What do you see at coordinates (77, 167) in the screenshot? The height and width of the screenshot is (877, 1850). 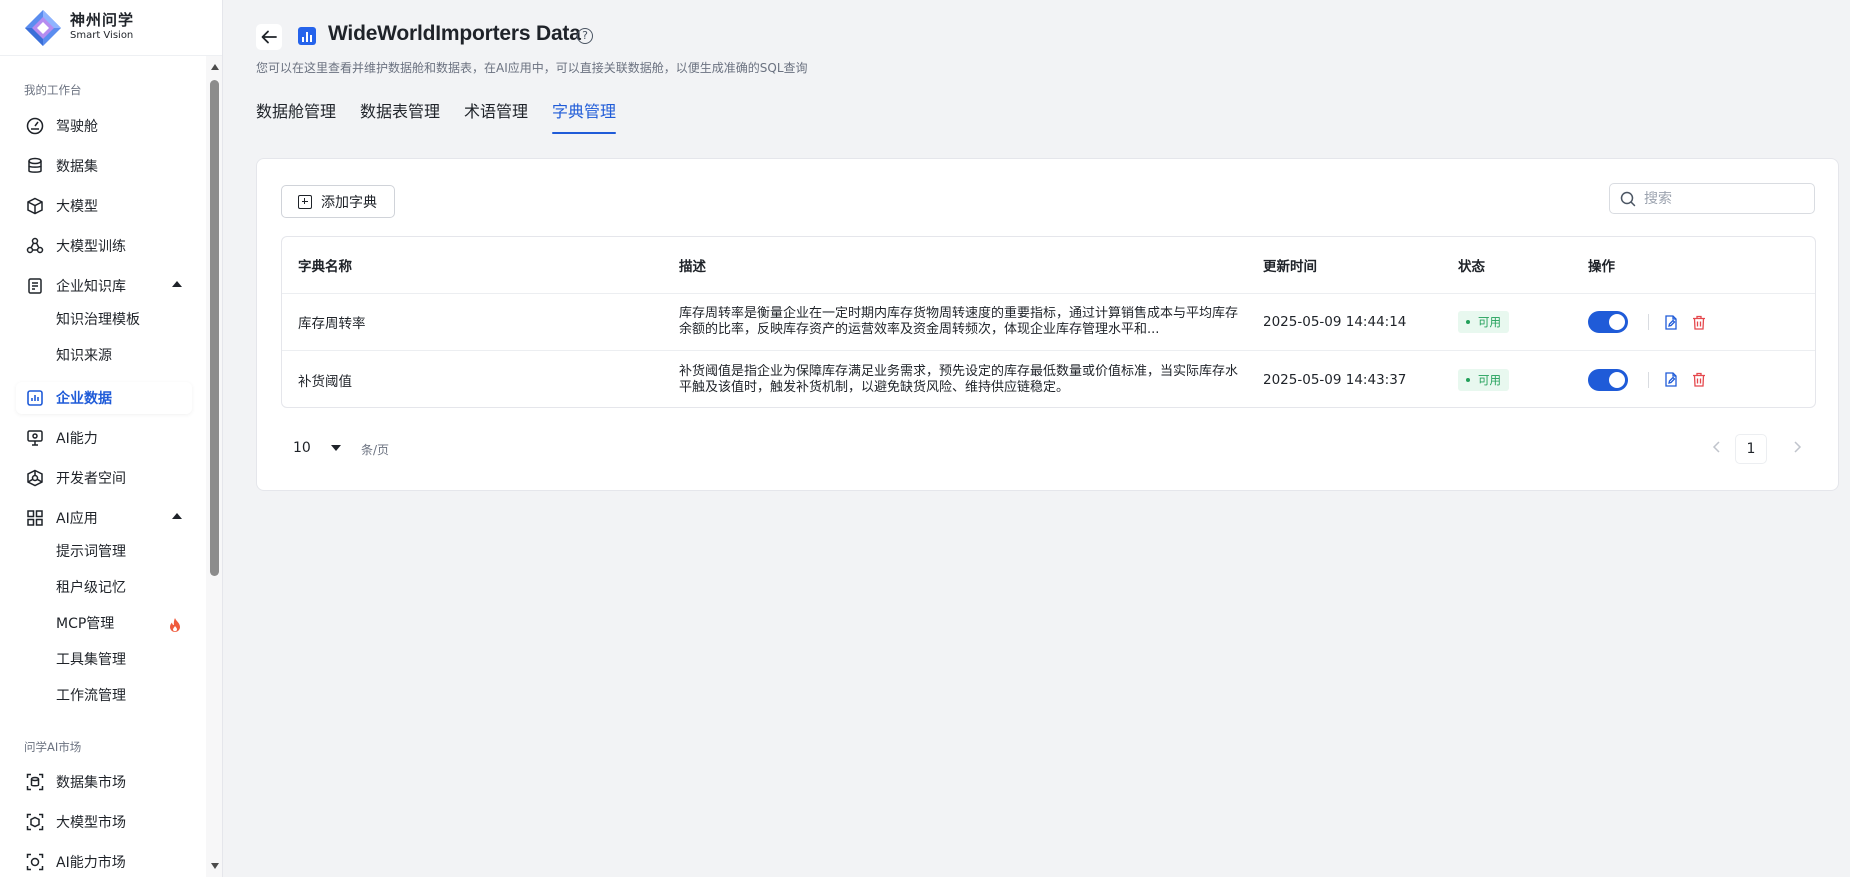 I see `sidebar-item-label: 数据集` at bounding box center [77, 167].